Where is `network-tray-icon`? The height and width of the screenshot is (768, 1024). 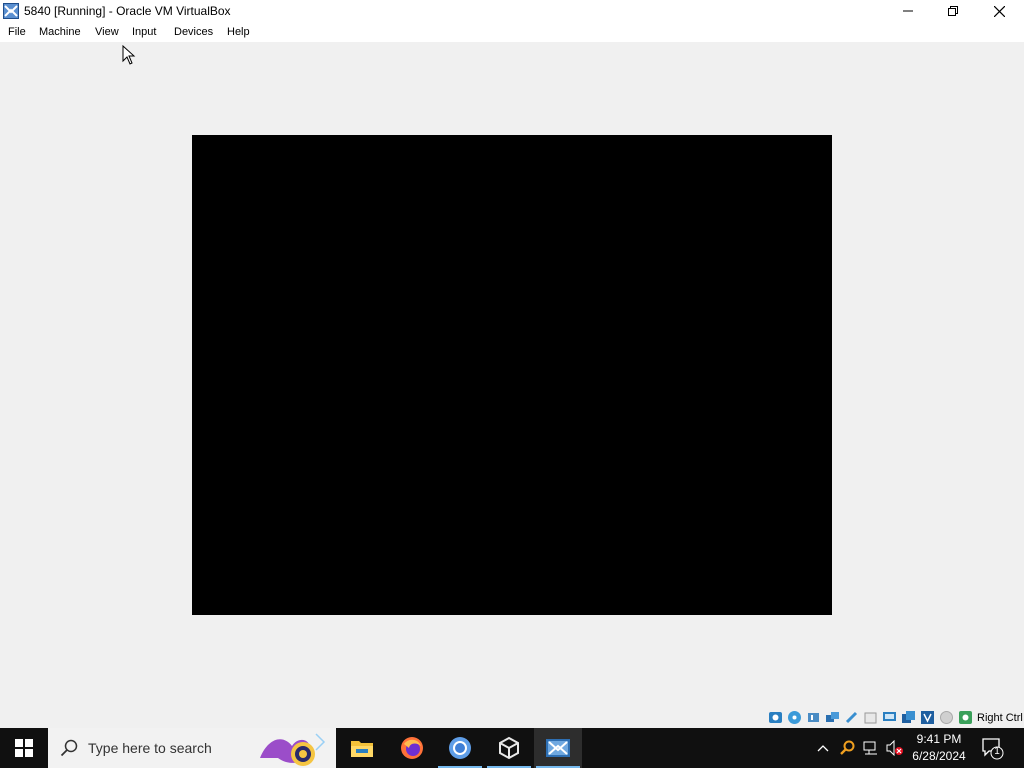 network-tray-icon is located at coordinates (870, 748).